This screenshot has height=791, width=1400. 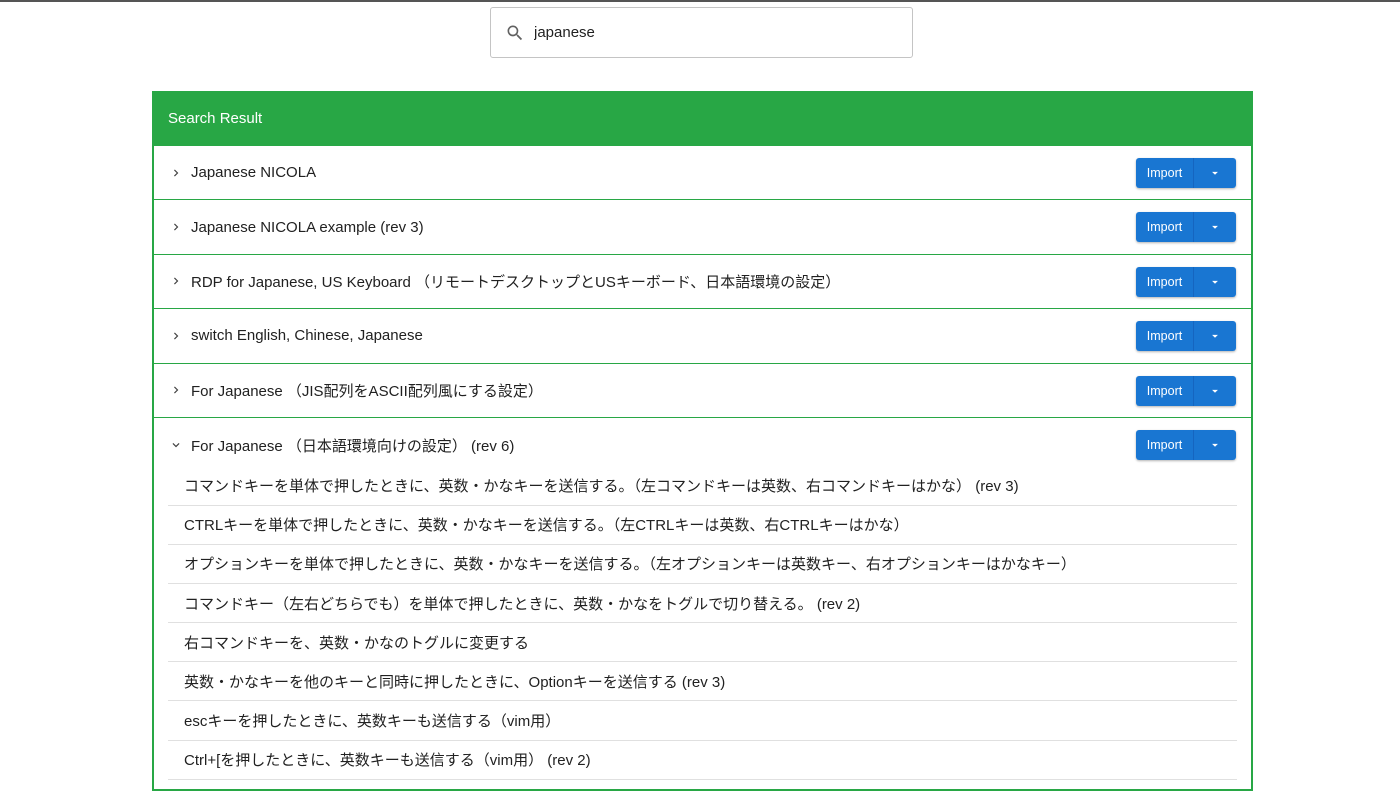 I want to click on panel-header: Search Result, so click(x=702, y=118).